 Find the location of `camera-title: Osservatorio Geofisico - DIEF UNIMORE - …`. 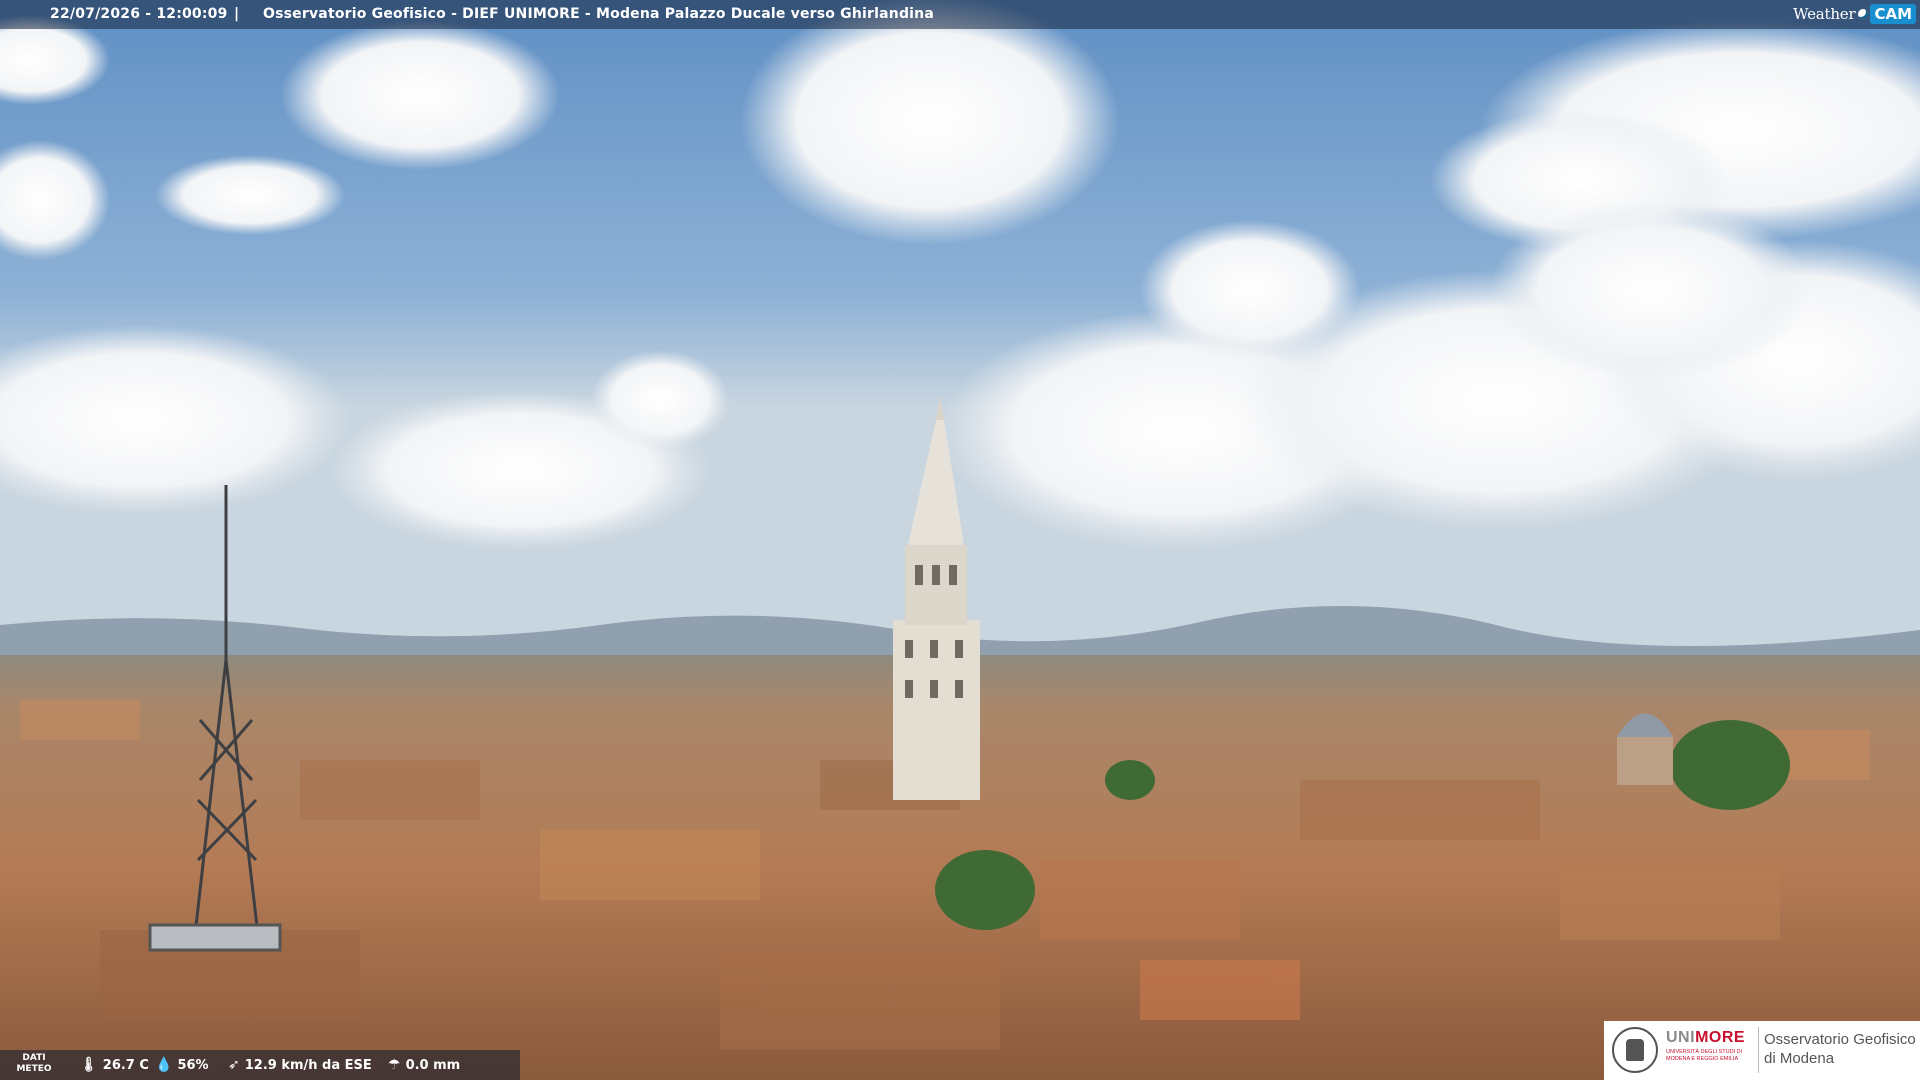

camera-title: Osservatorio Geofisico - DIEF UNIMORE - … is located at coordinates (598, 14).